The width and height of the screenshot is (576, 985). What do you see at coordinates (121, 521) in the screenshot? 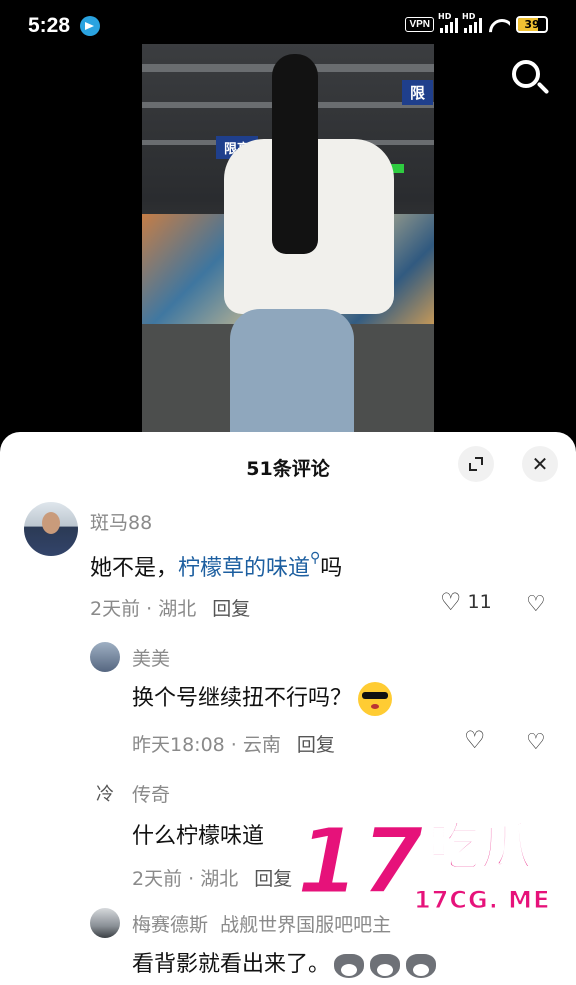
I see `comment-username: 斑马88` at bounding box center [121, 521].